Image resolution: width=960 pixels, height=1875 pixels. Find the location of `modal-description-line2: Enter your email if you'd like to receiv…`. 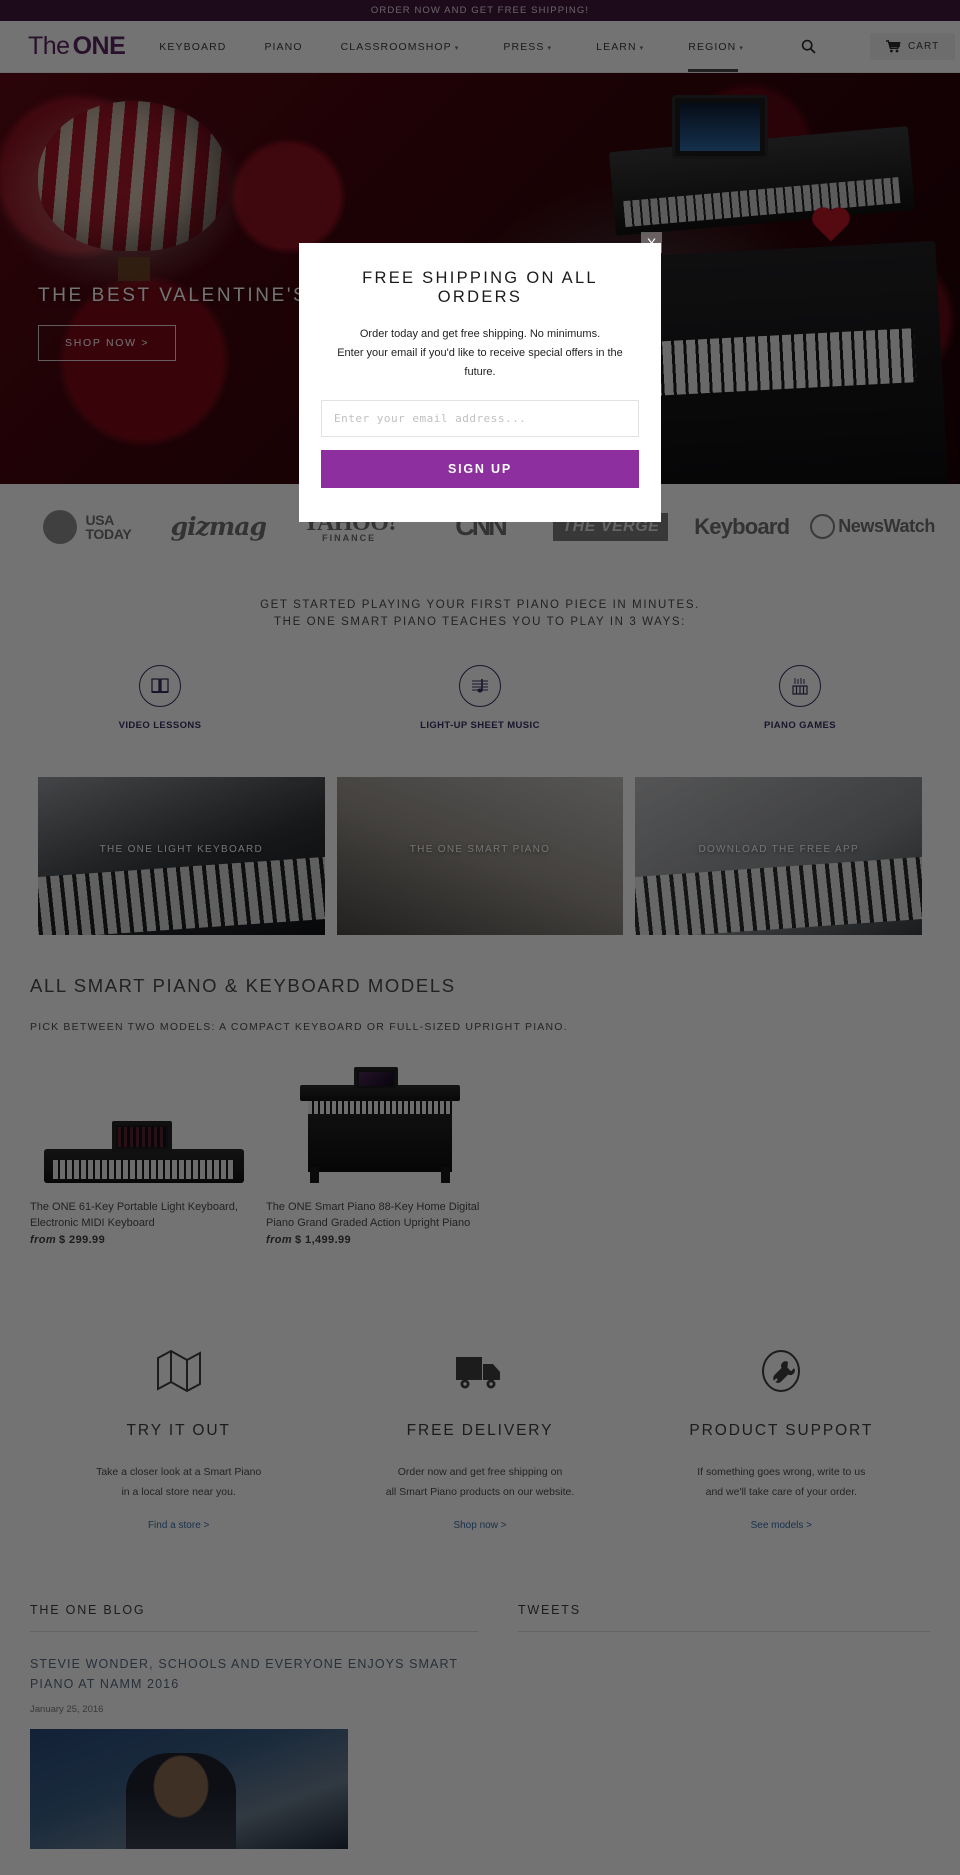

modal-description-line2: Enter your email if you'd like to receiv… is located at coordinates (480, 362).